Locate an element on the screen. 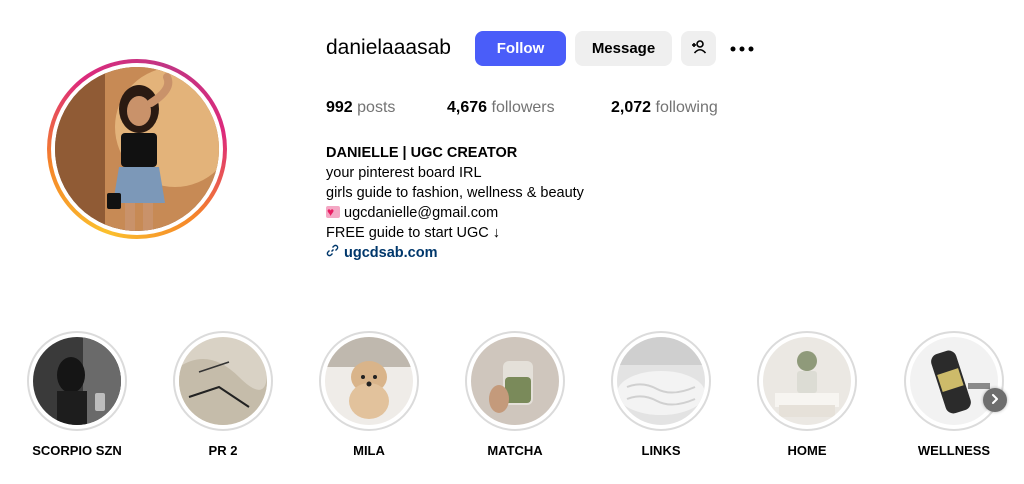 This screenshot has height=484, width=1024. bio-line: your pinterest board IRL is located at coordinates (404, 173).